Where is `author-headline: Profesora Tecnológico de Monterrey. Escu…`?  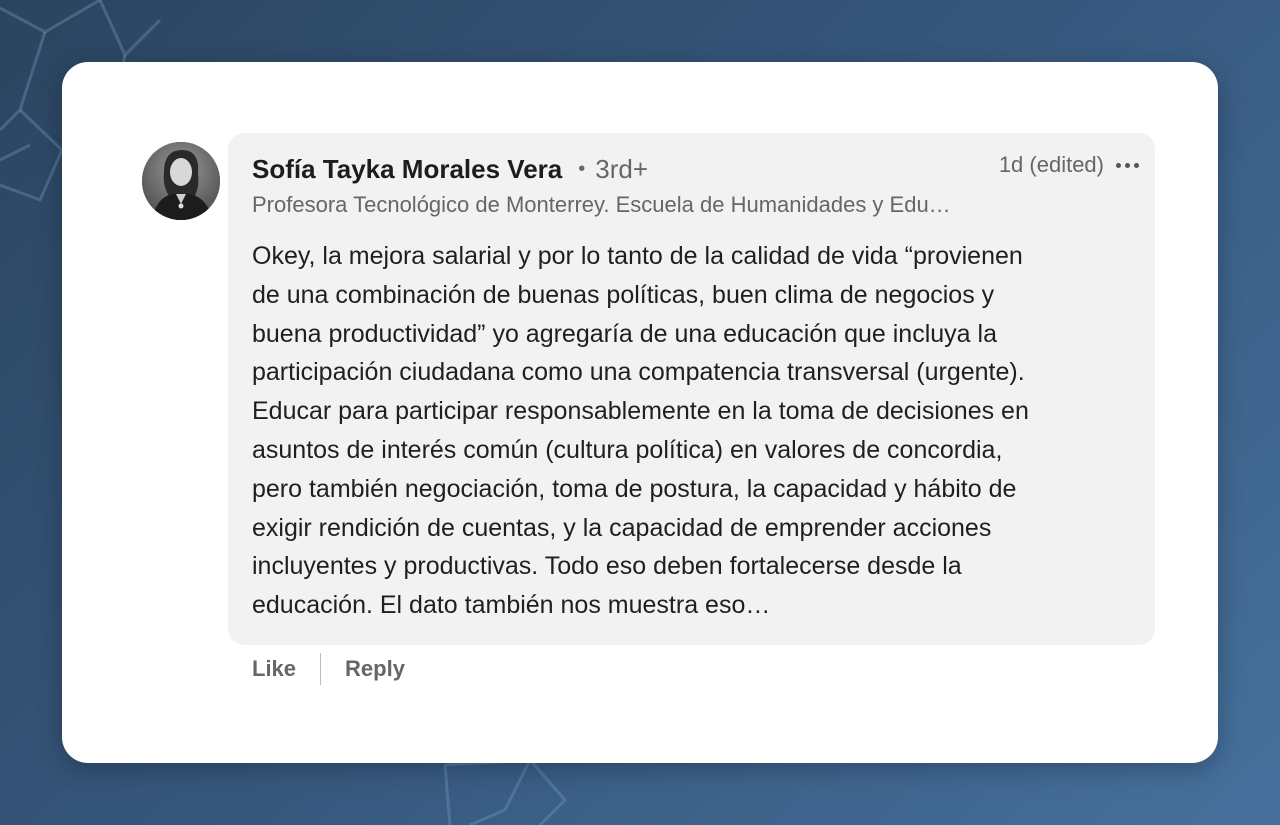
author-headline: Profesora Tecnológico de Monterrey. Escu… is located at coordinates (601, 204).